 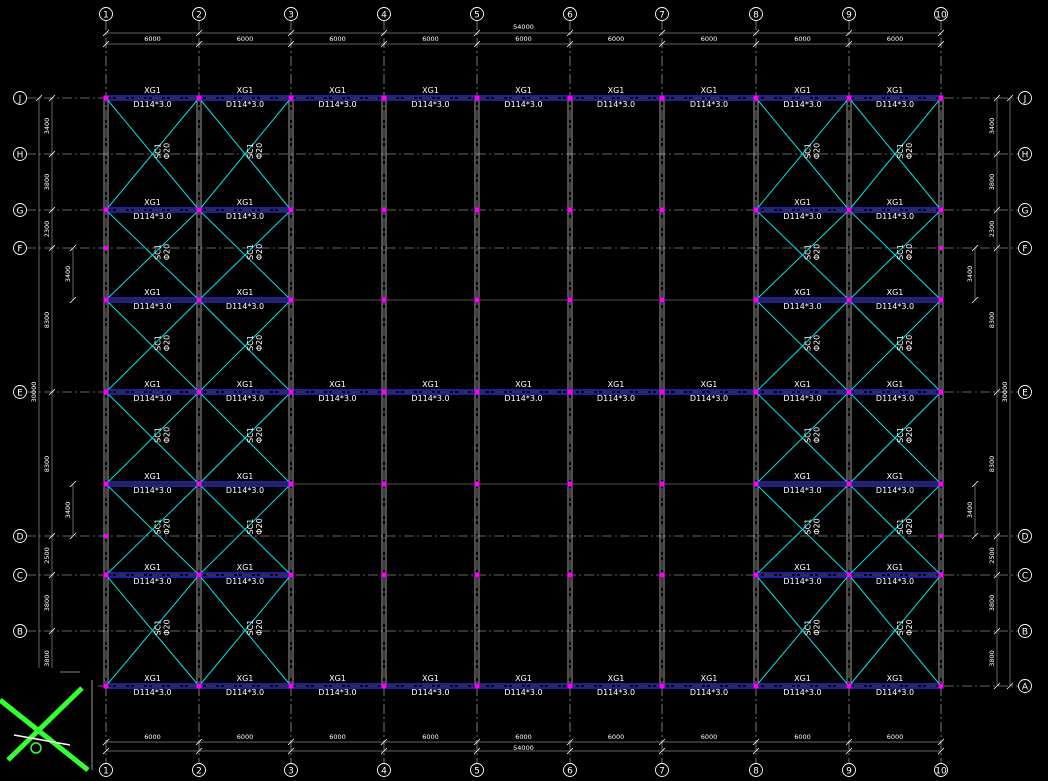 I want to click on column-axis-bubble-top: 3, so click(x=291, y=16).